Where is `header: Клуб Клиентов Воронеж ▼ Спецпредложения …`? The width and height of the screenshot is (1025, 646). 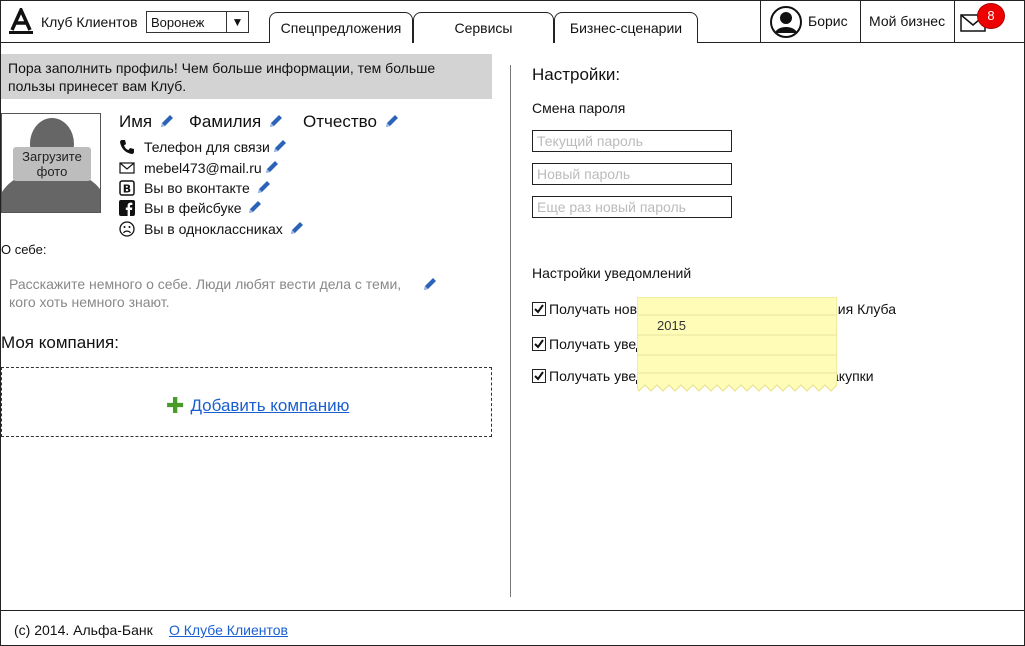
header: Клуб Клиентов Воронеж ▼ Спецпредложения … is located at coordinates (512, 21).